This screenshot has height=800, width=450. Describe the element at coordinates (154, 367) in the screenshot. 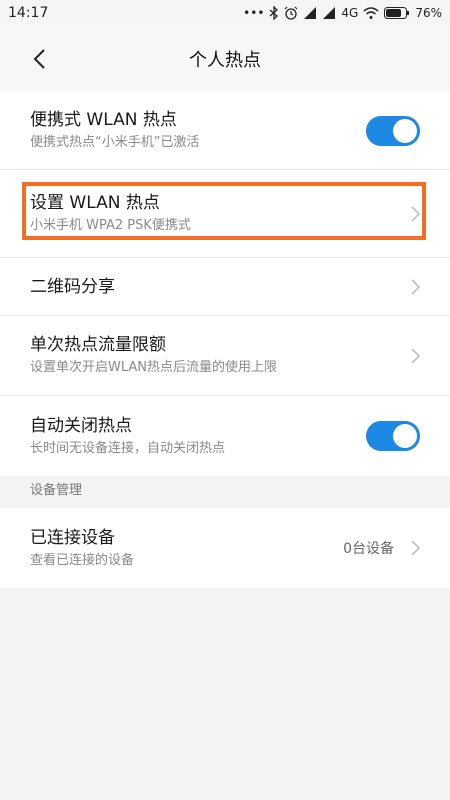

I see `setting-subtitle: 设置单次开启WLAN热点后流量的使用上限` at that location.